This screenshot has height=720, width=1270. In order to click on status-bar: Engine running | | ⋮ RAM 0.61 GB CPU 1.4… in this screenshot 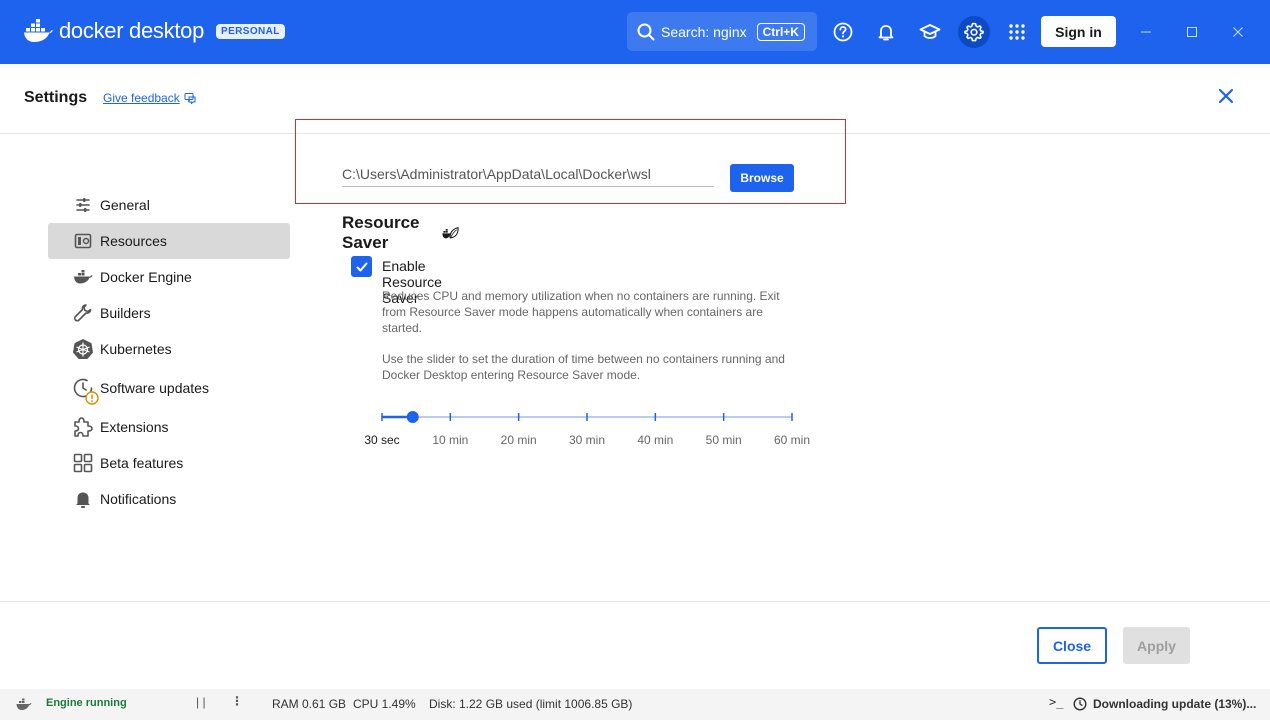, I will do `click(635, 704)`.